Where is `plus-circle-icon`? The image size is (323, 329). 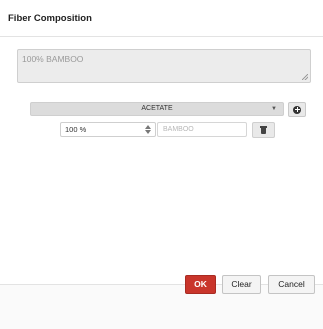
plus-circle-icon is located at coordinates (297, 109).